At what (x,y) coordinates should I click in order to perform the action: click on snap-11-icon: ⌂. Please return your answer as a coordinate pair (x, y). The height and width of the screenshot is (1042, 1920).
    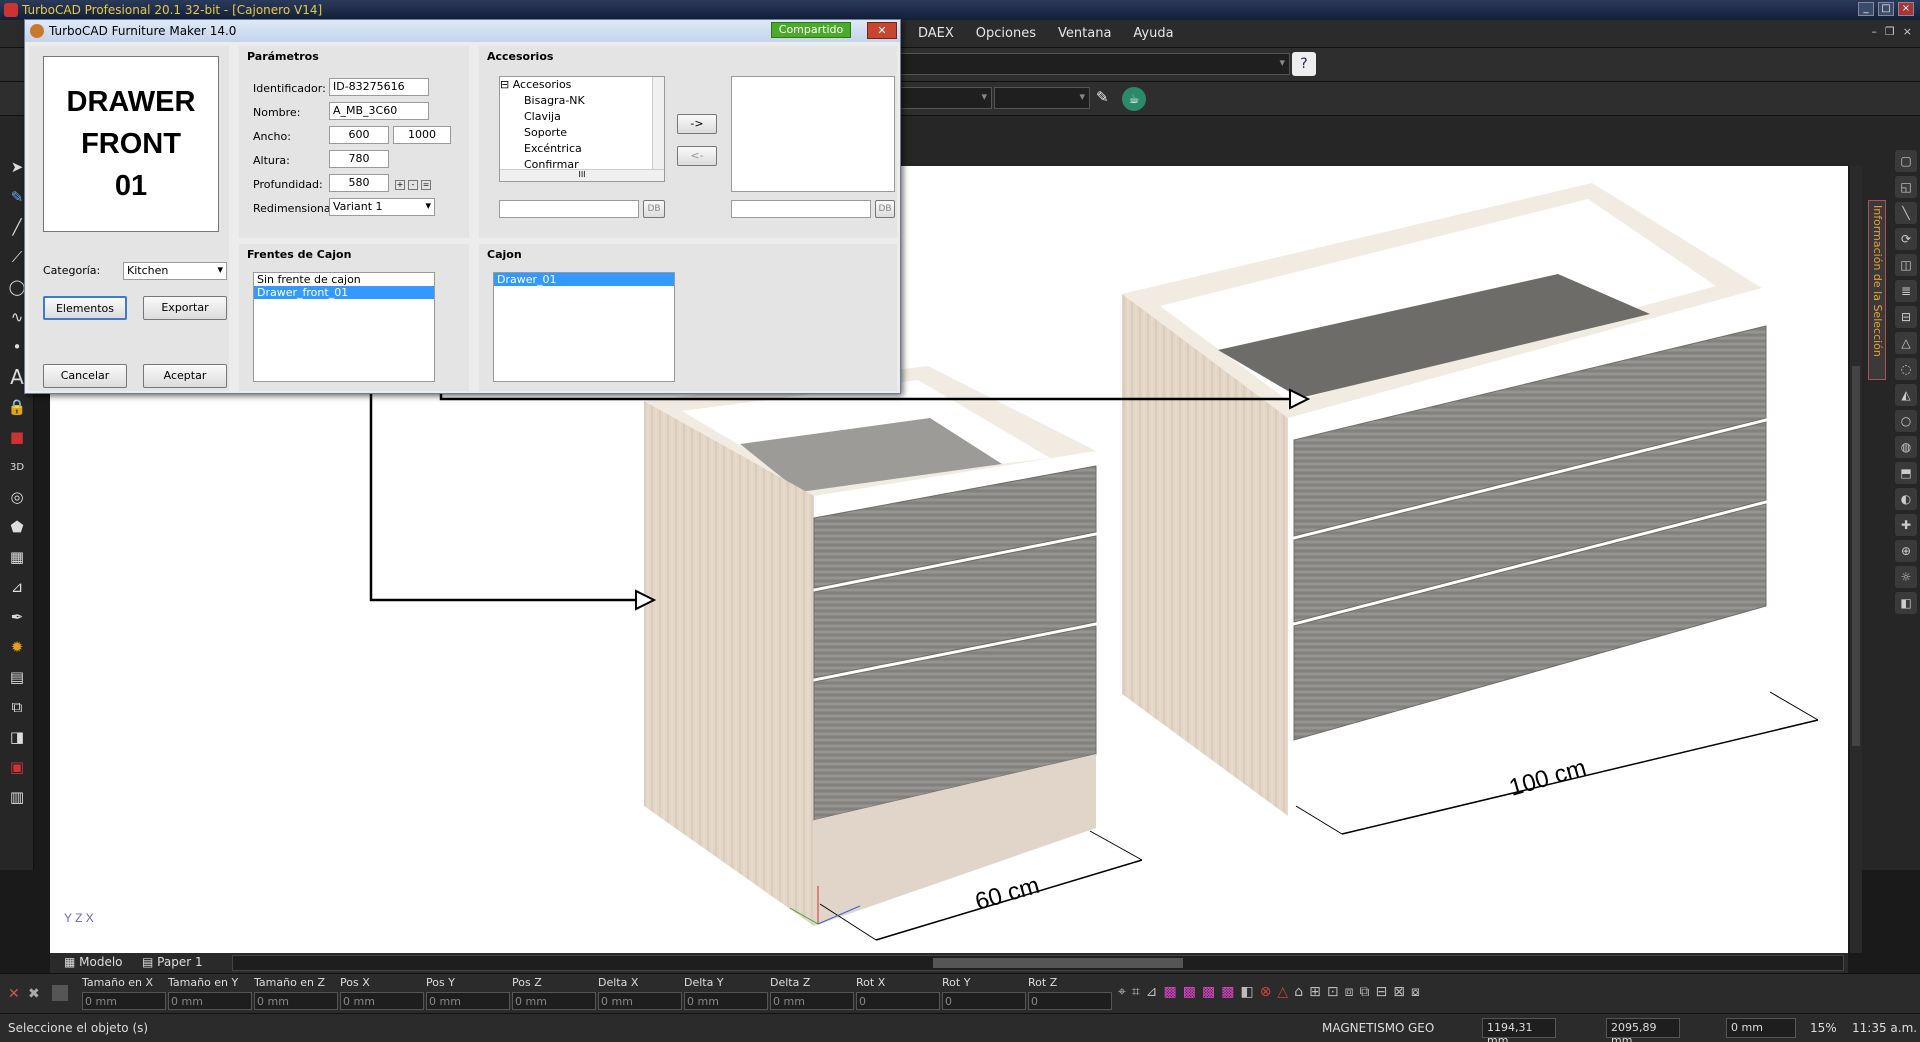
    Looking at the image, I should click on (1298, 992).